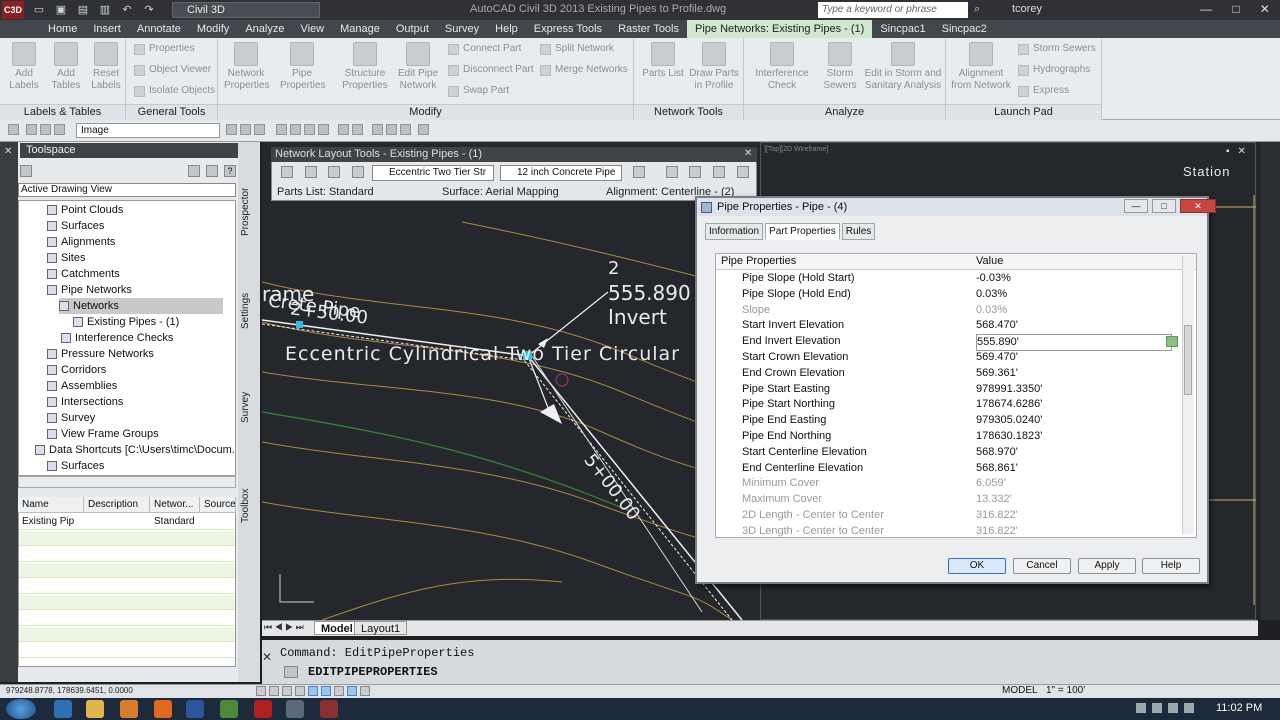 Image resolution: width=1280 pixels, height=720 pixels. Describe the element at coordinates (343, 129) in the screenshot. I see `lock-layer-icon` at that location.